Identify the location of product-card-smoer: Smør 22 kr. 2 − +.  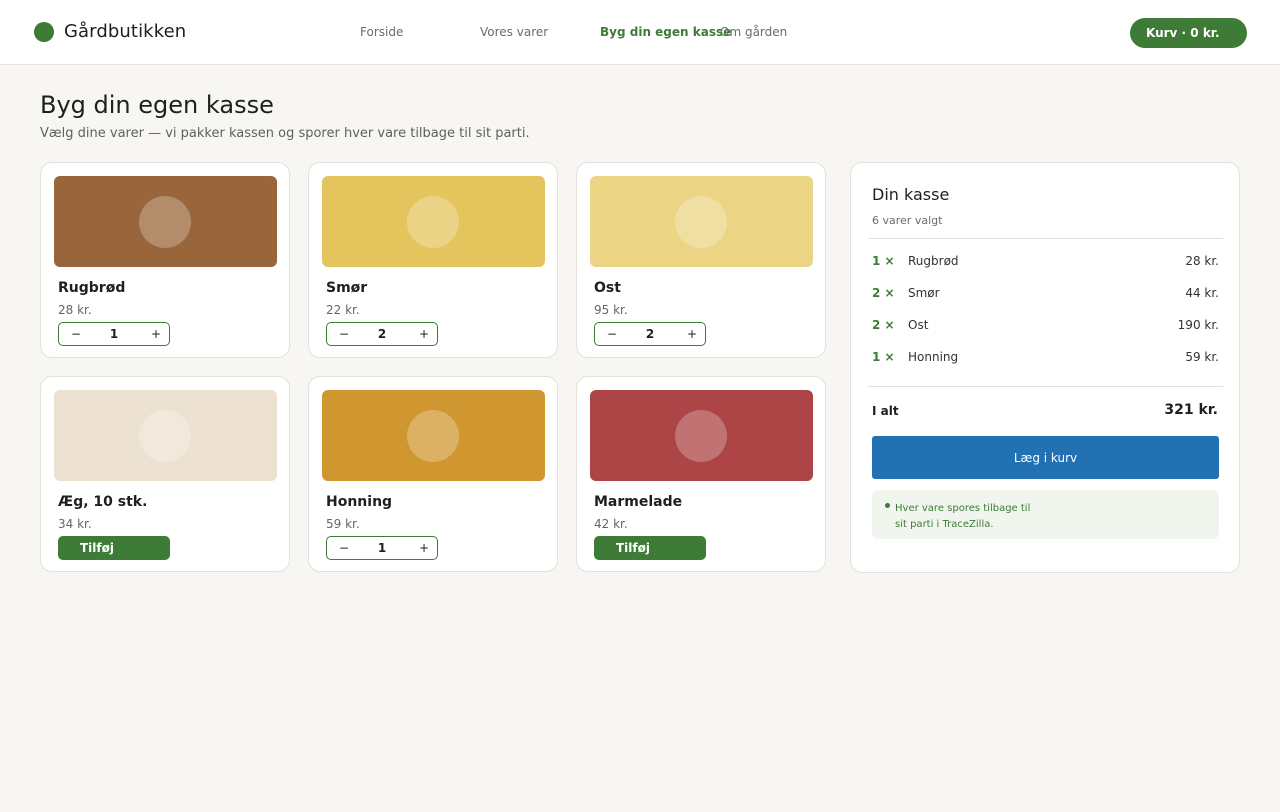
(433, 260).